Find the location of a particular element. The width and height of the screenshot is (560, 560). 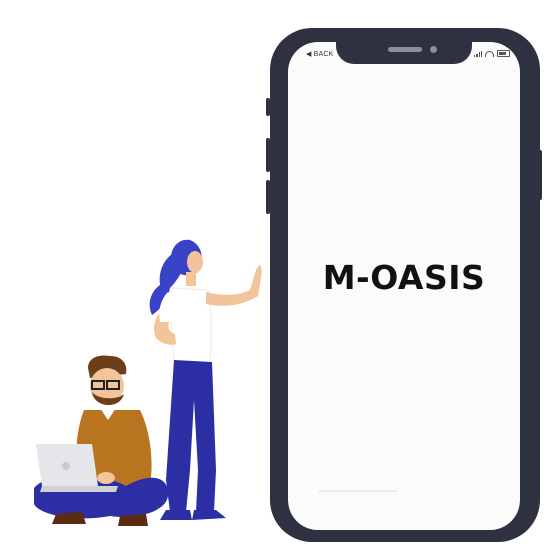

phone-mute-switch is located at coordinates (268, 107).